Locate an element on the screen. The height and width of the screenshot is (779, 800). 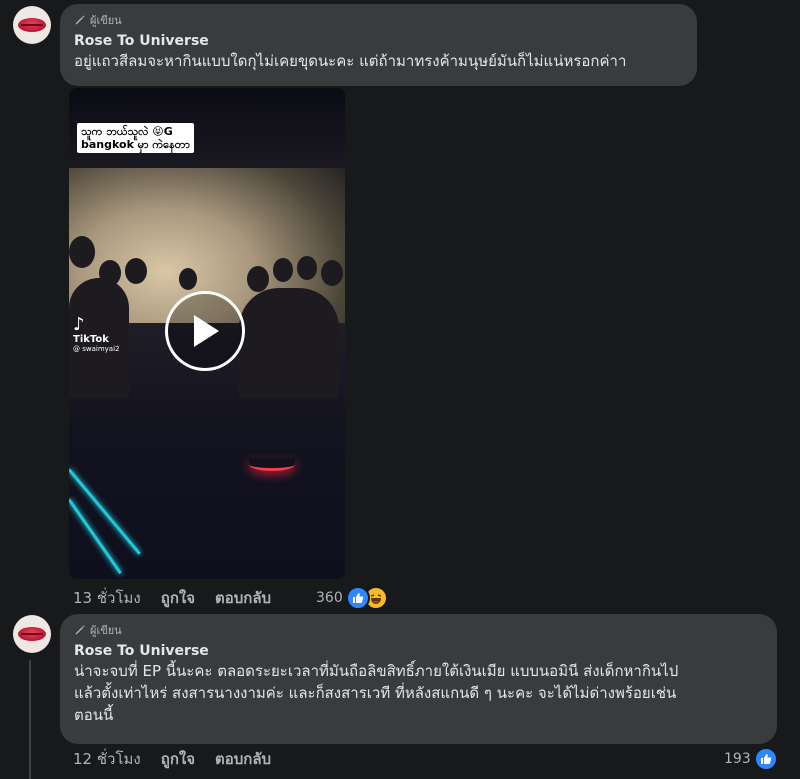
reaction-summary: 360 is located at coordinates (352, 598).